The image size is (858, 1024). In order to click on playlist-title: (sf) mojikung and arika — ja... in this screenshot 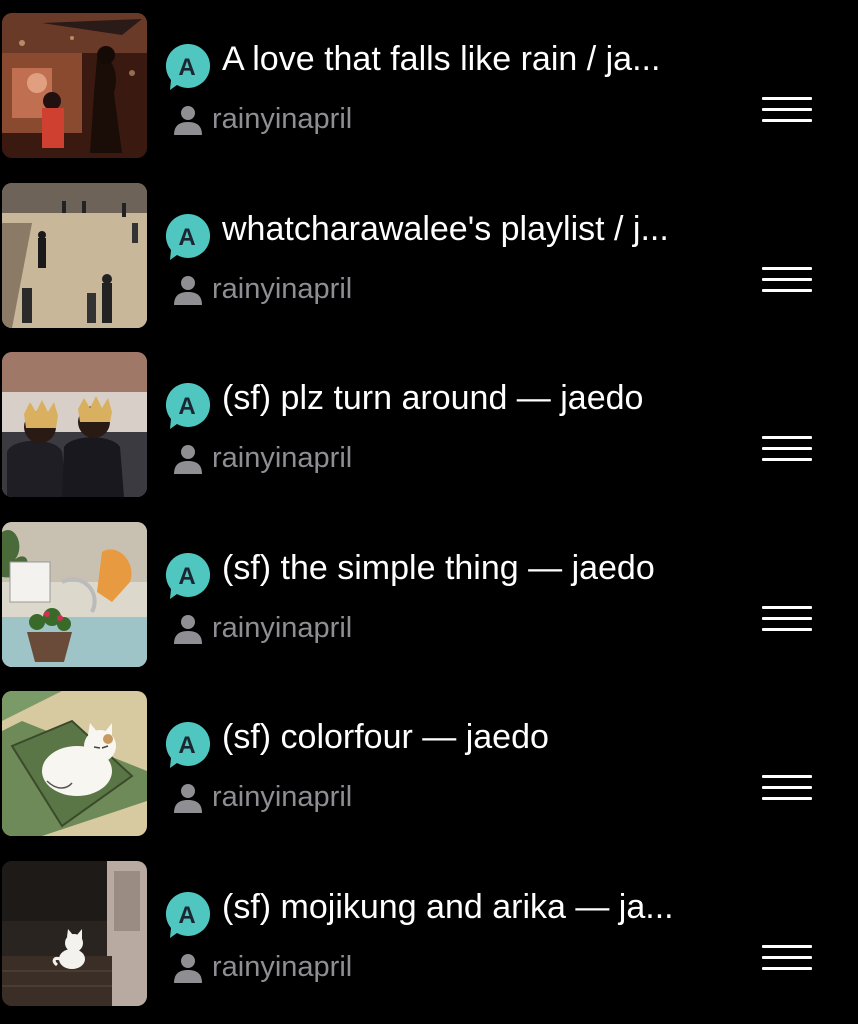, I will do `click(448, 907)`.